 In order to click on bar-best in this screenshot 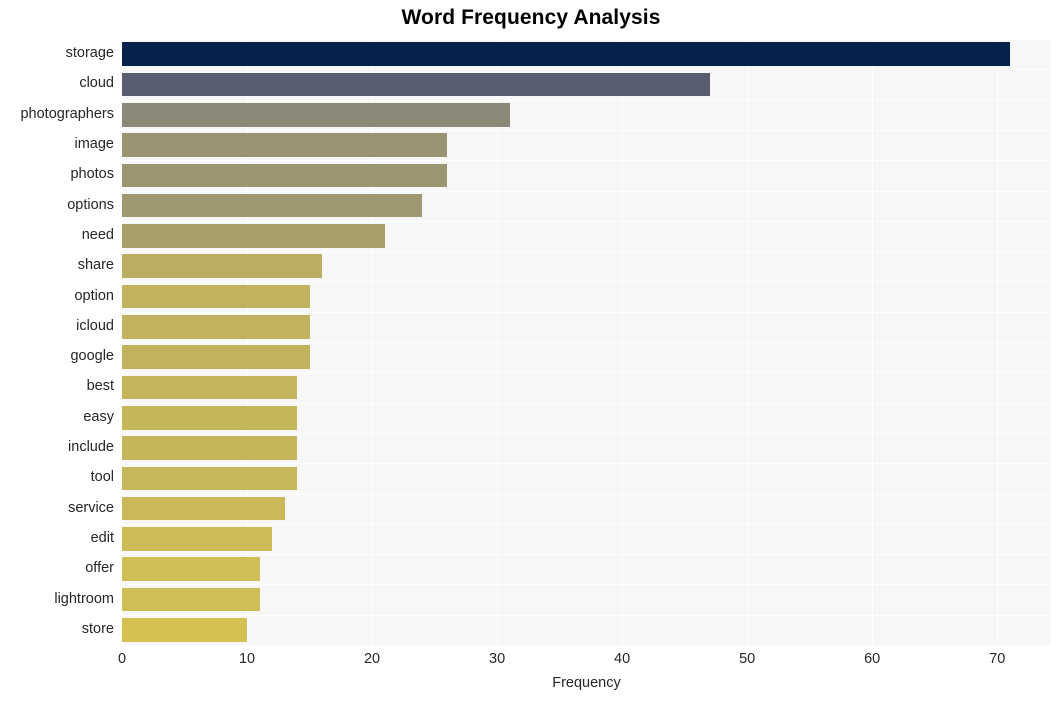, I will do `click(210, 387)`.